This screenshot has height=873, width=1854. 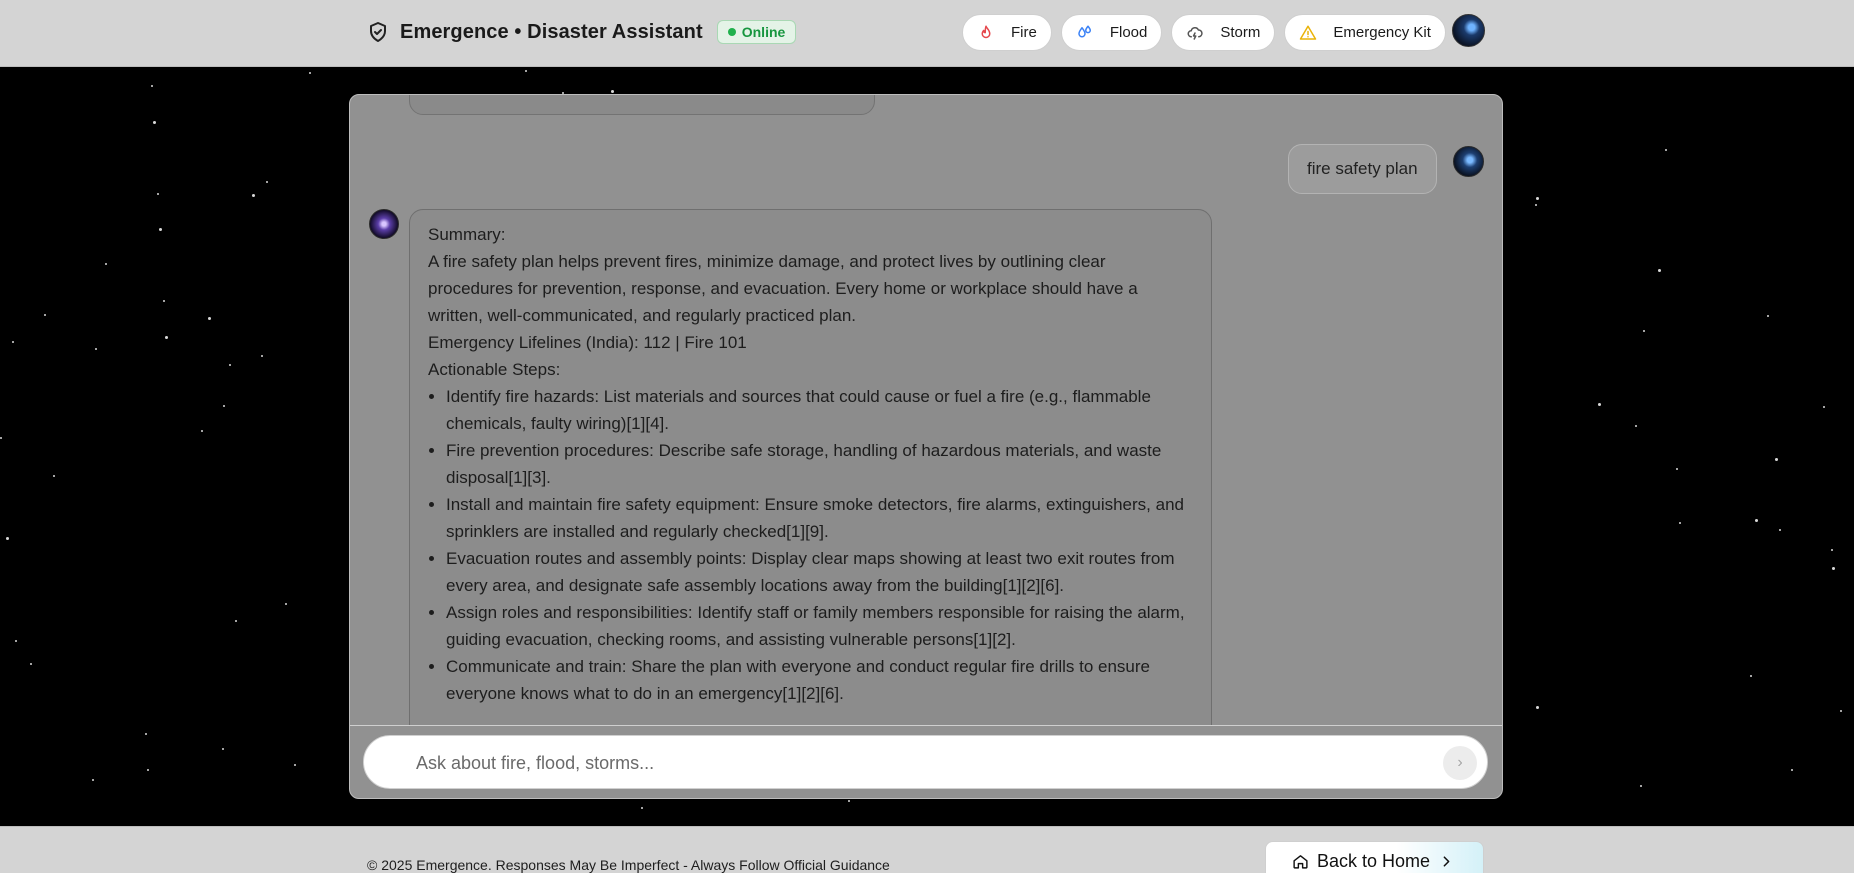 I want to click on nav-fire-button: Fire, so click(x=1007, y=32).